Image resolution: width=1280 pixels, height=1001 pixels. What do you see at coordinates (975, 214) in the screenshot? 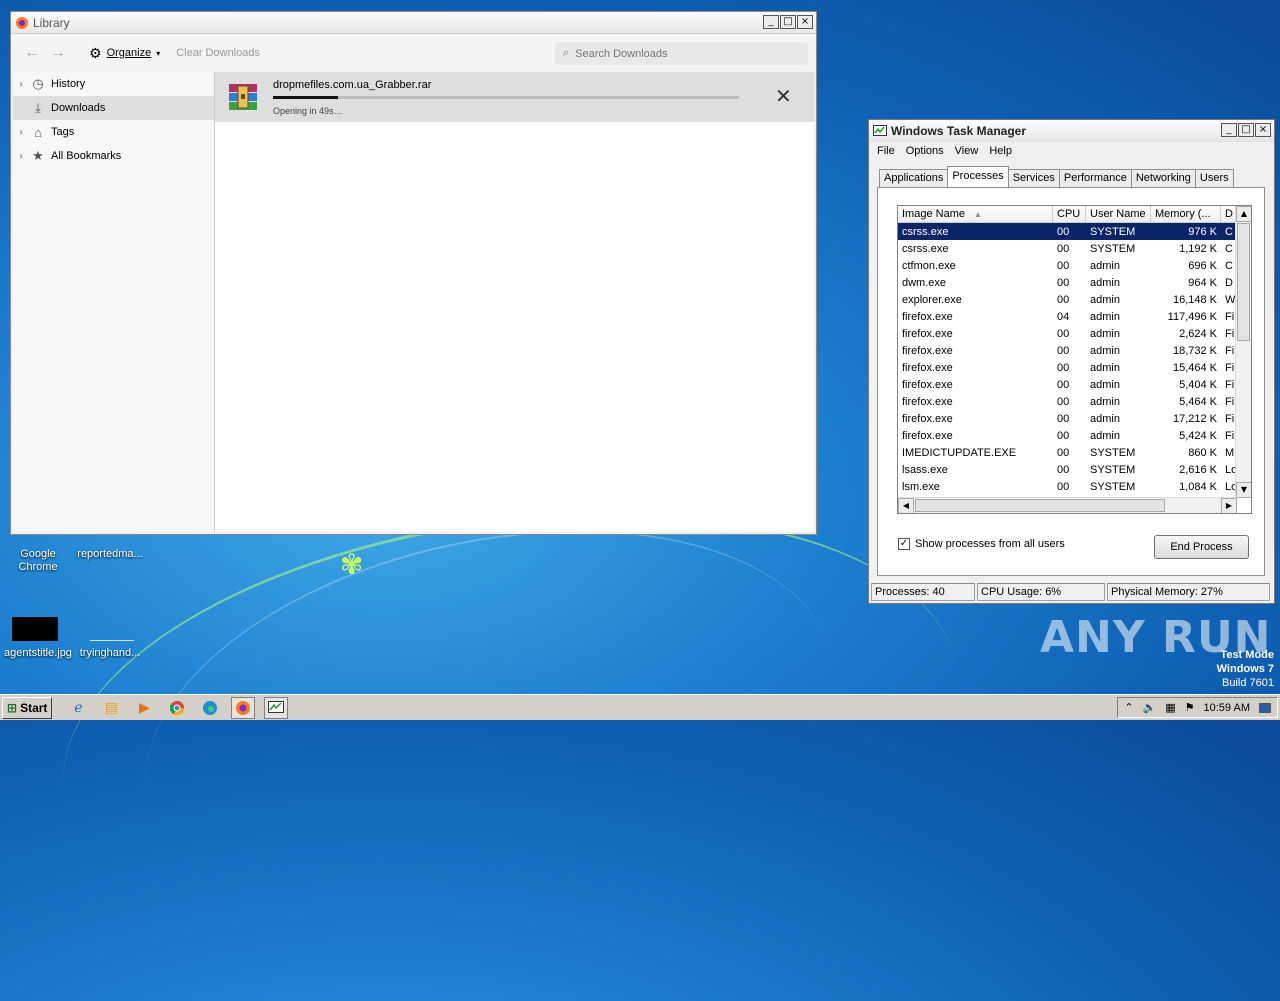
I see `column-image-name: Image Name ▲` at bounding box center [975, 214].